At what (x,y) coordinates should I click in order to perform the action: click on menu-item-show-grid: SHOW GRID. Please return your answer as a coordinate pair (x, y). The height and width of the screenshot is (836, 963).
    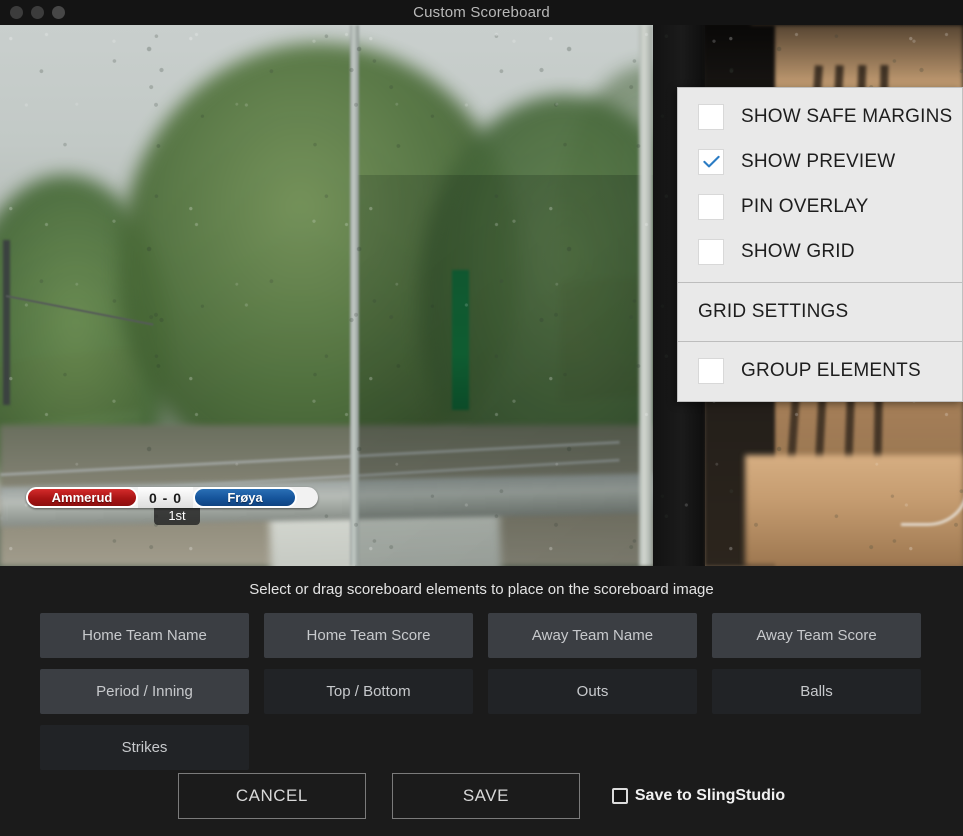
    Looking at the image, I should click on (820, 251).